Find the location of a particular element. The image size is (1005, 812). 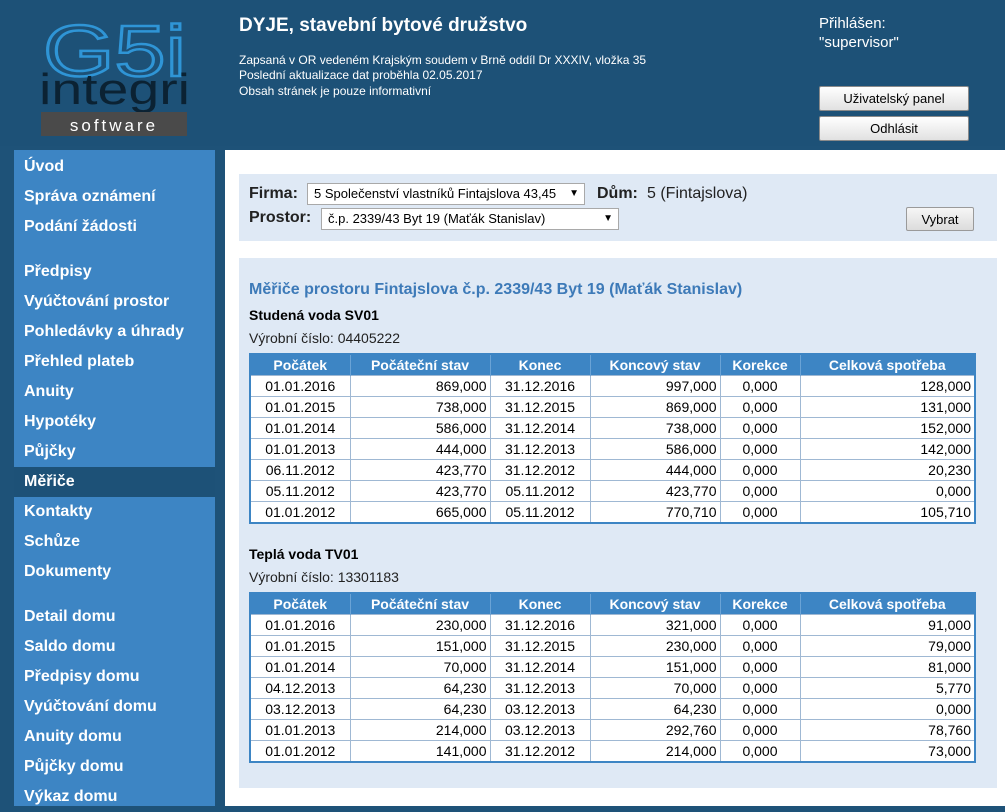

disclaimer-info: Obsah stránek je pouze informativní is located at coordinates (335, 91).